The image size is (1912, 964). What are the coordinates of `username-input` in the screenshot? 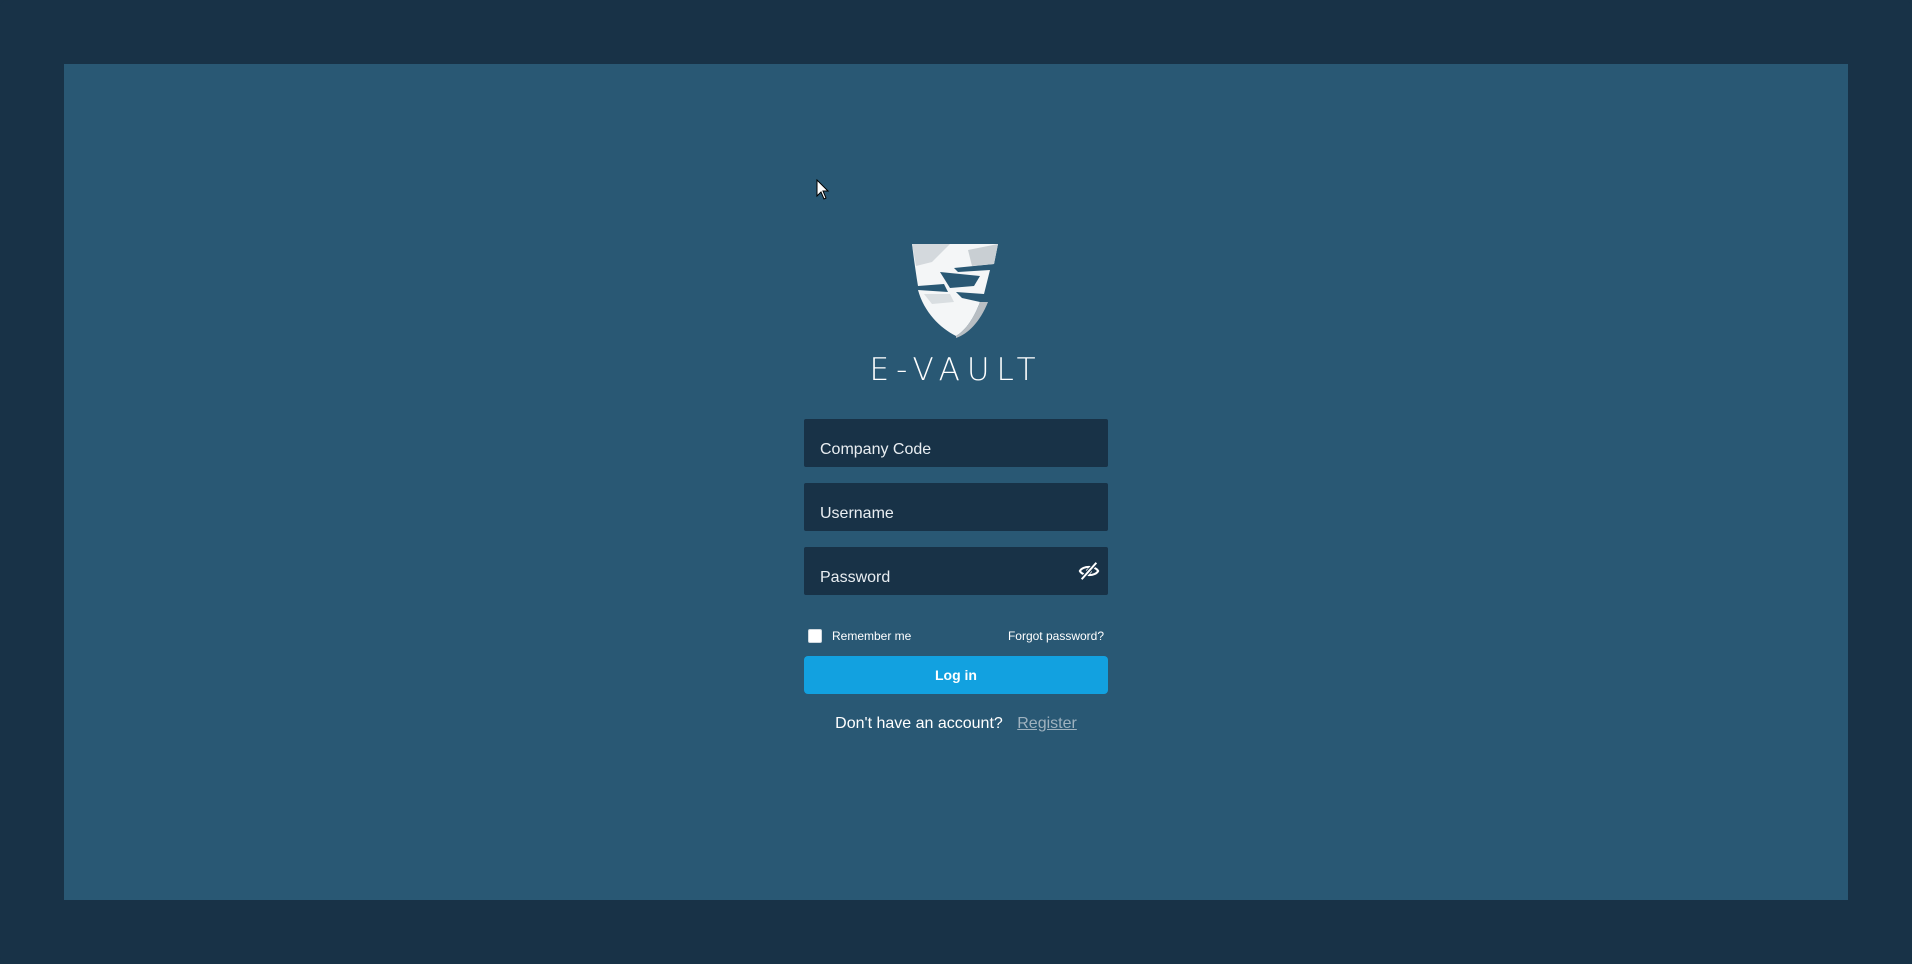 It's located at (956, 507).